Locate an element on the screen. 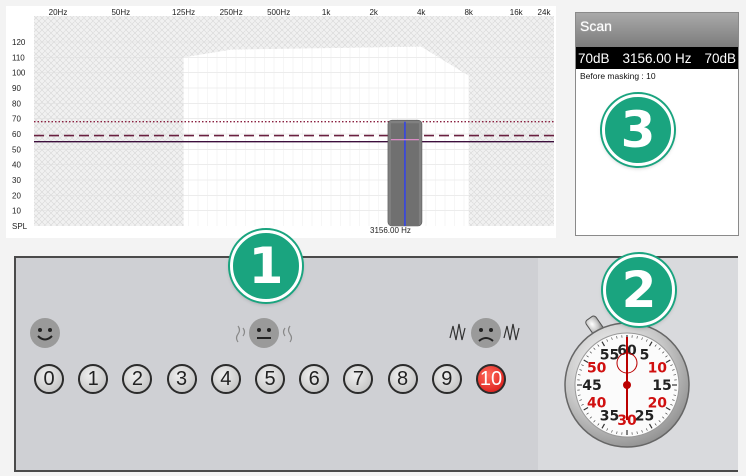 The height and width of the screenshot is (476, 746). rating-button-5: 5 is located at coordinates (270, 379).